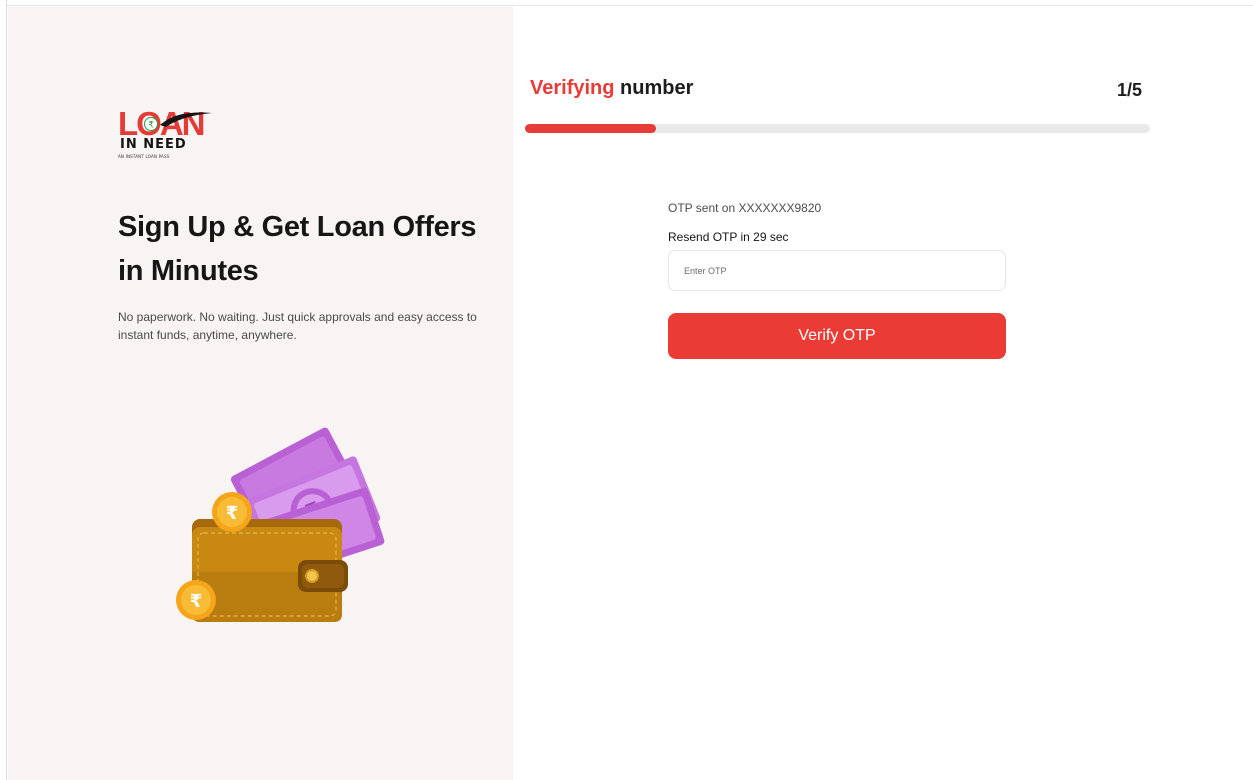  I want to click on resend-otp-timer: Resend OTP in 29 sec, so click(728, 237).